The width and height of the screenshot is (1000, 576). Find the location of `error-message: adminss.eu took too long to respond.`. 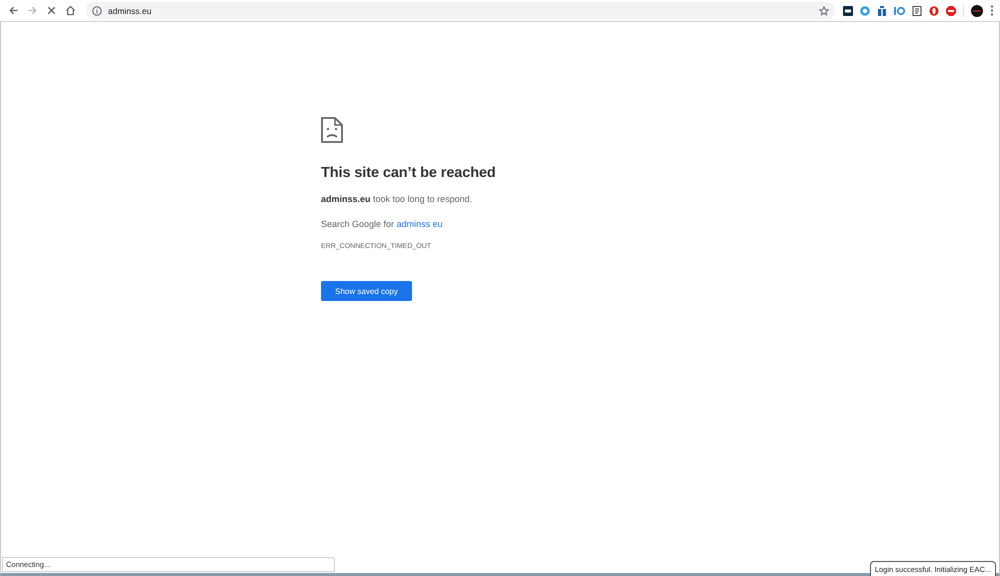

error-message: adminss.eu took too long to respond. is located at coordinates (396, 199).